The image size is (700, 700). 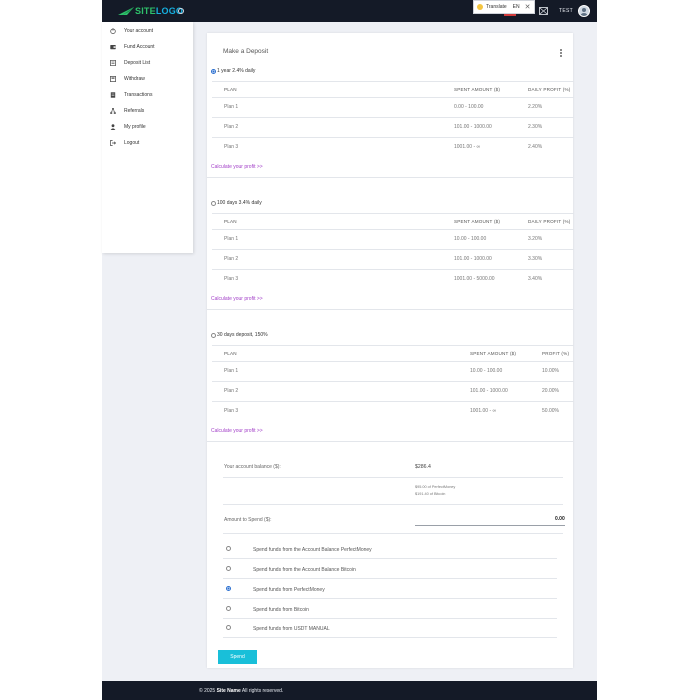 What do you see at coordinates (181, 11) in the screenshot?
I see `menu-toggle-icon` at bounding box center [181, 11].